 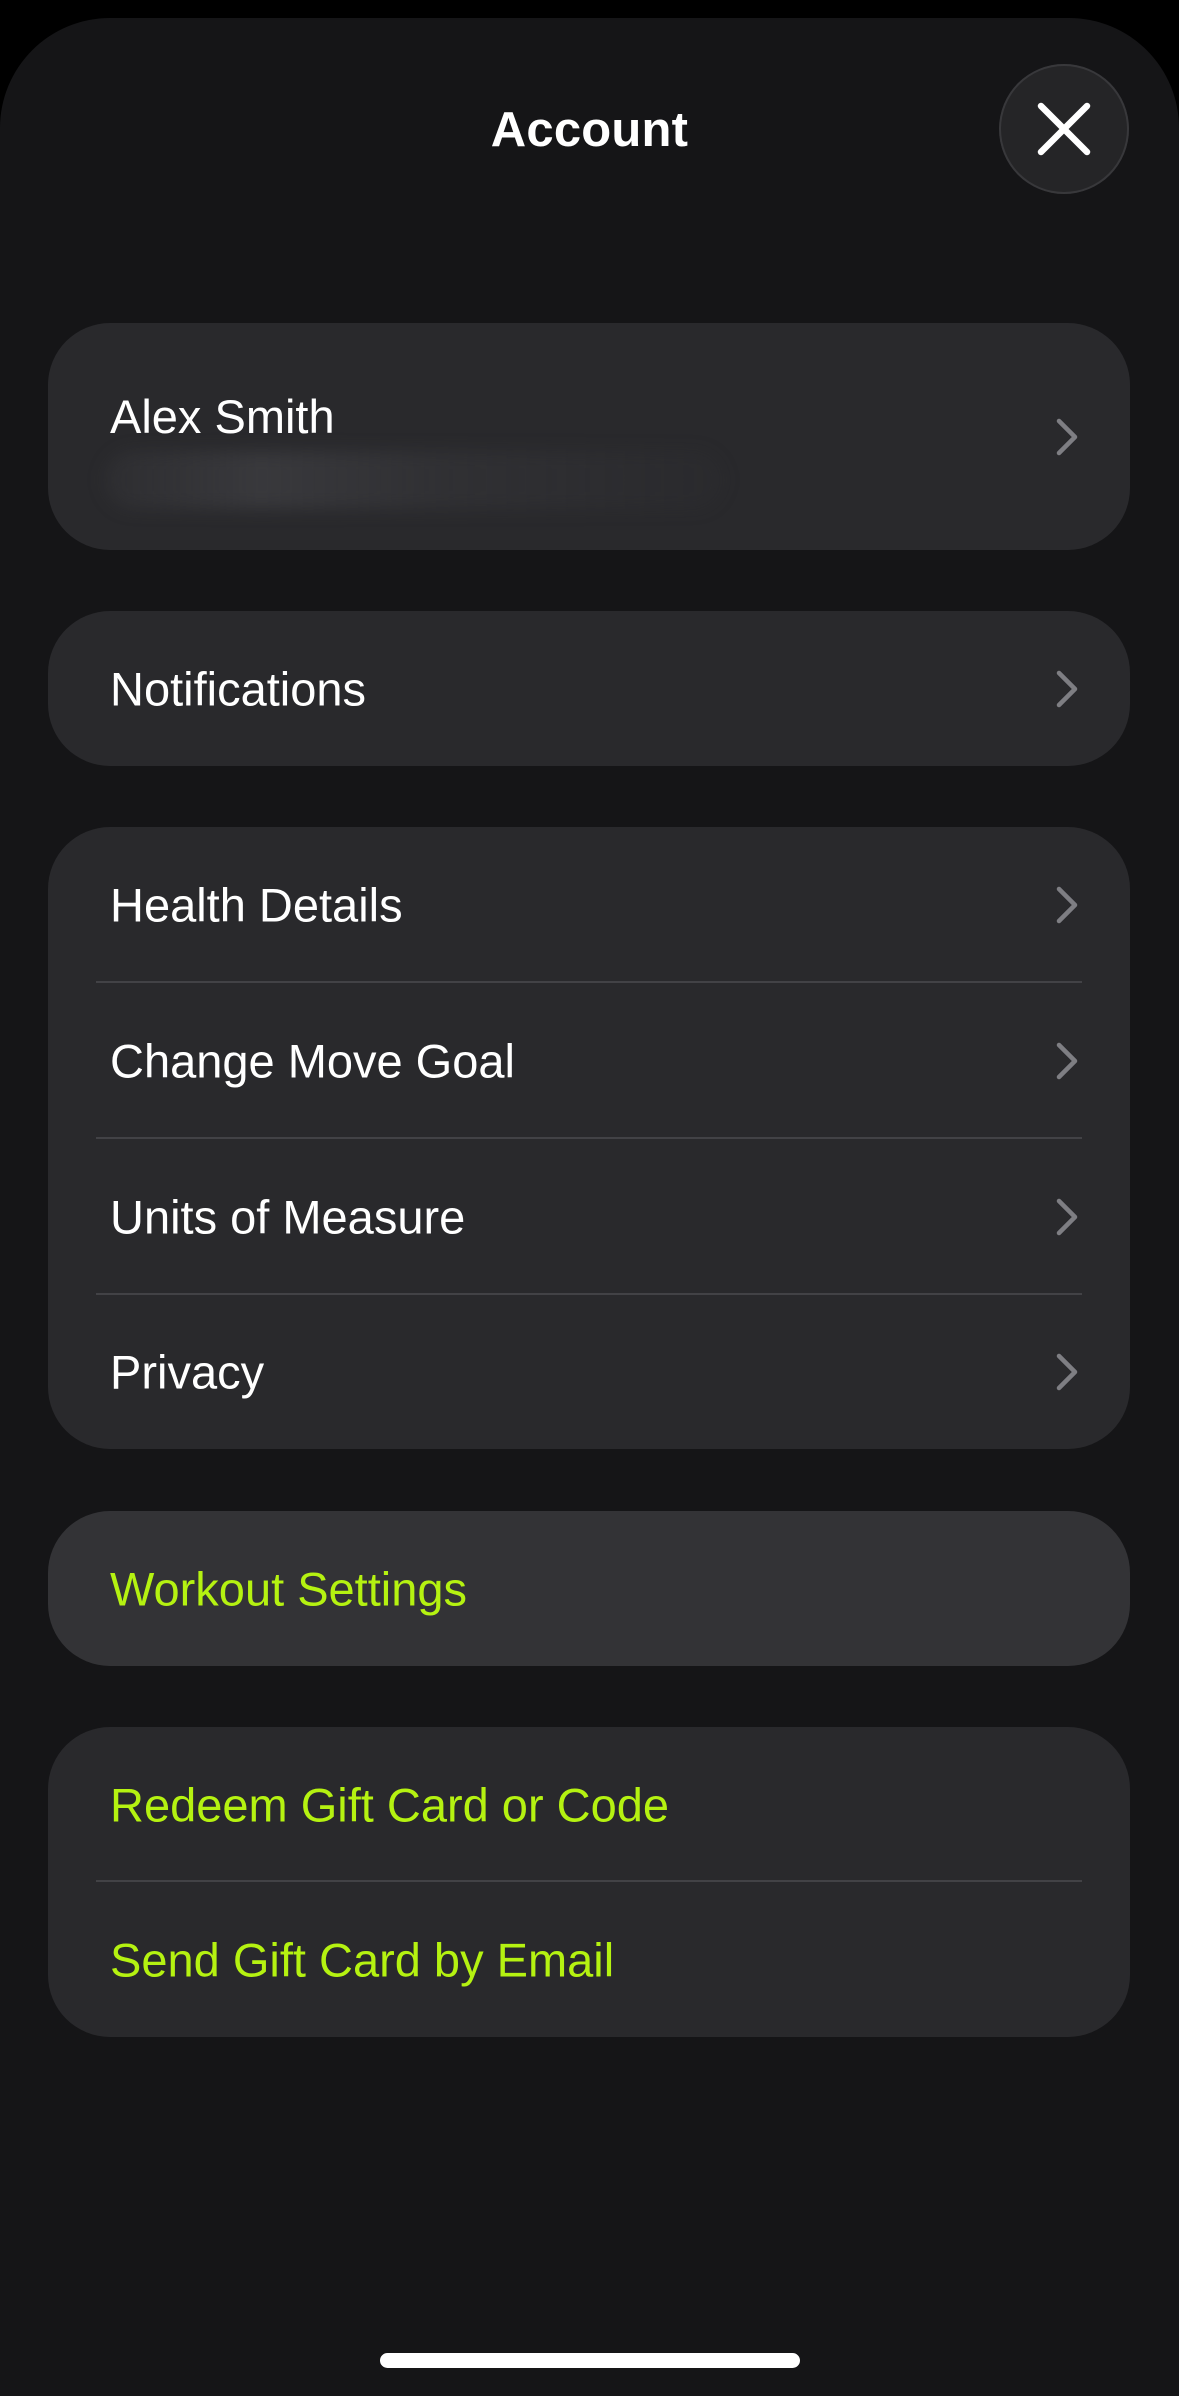 I want to click on workout-settings-label: Workout Settings, so click(x=289, y=1588).